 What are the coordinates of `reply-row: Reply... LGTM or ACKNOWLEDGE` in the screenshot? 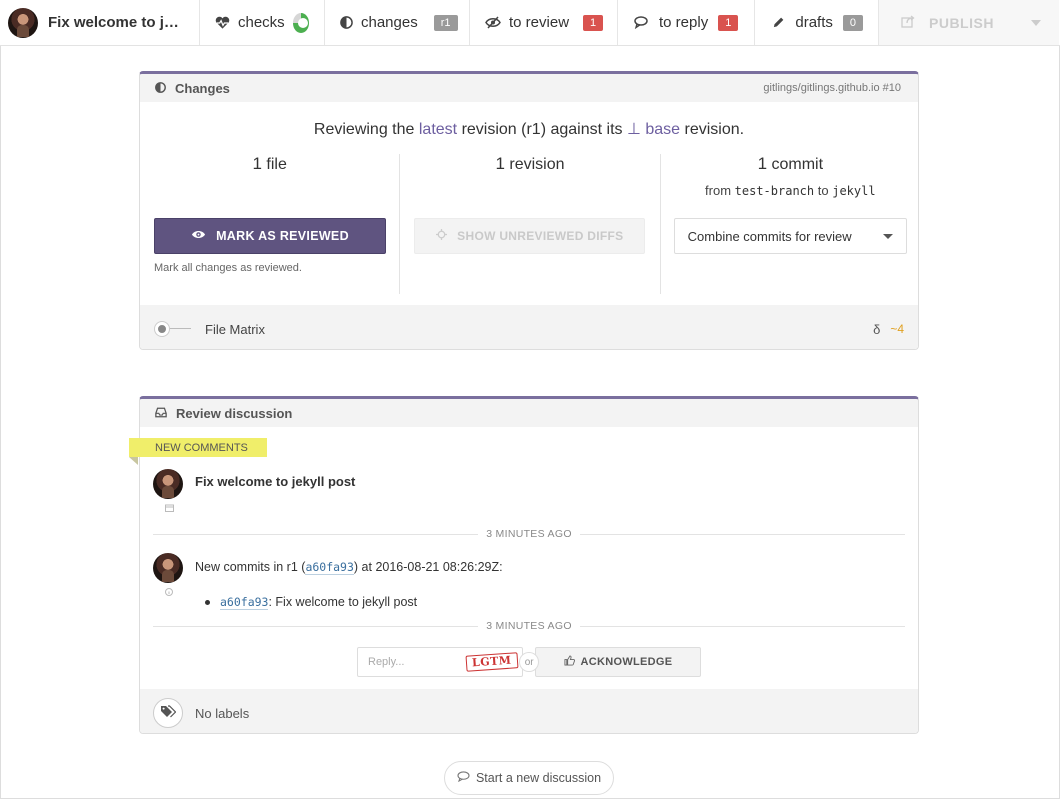 It's located at (529, 662).